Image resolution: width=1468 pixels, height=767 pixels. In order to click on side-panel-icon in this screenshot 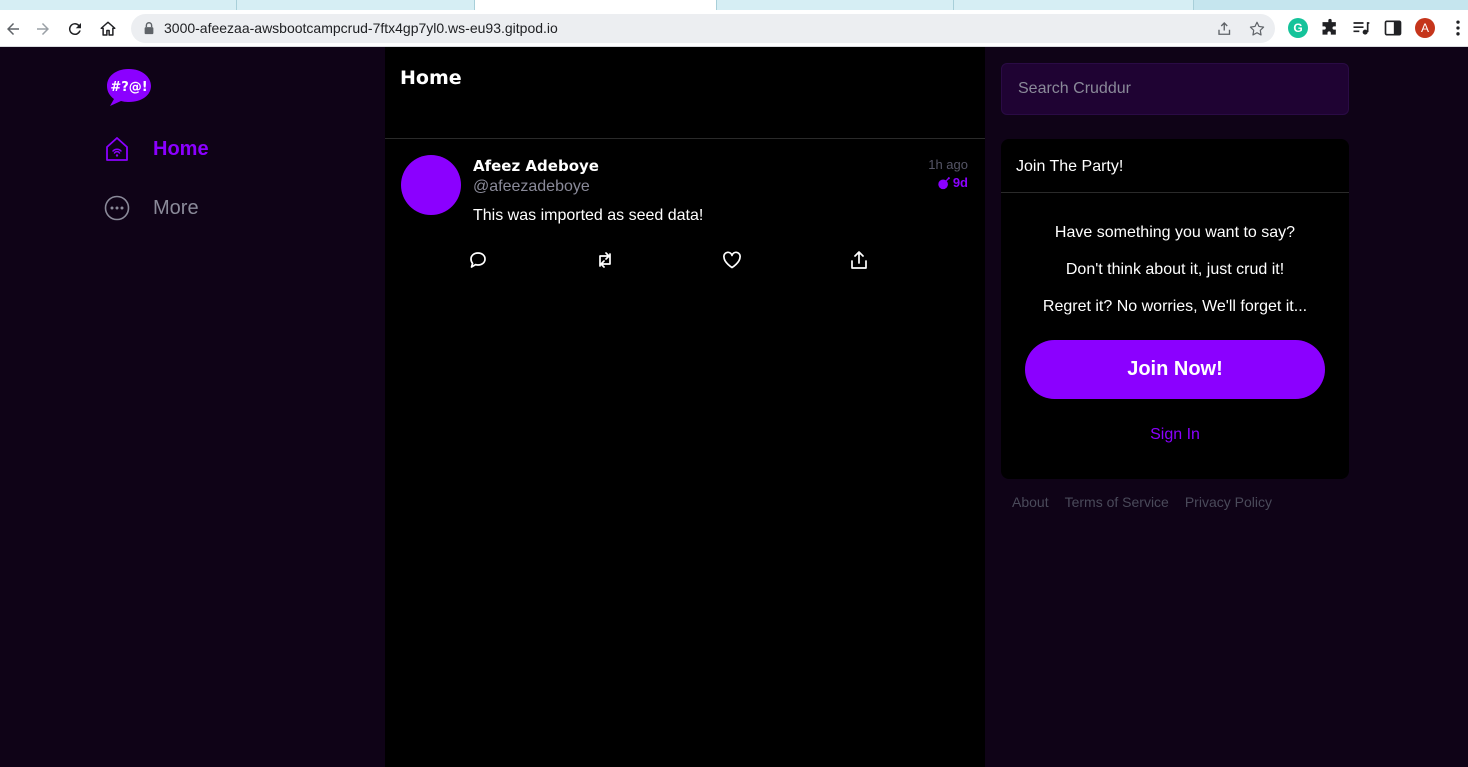, I will do `click(1393, 28)`.